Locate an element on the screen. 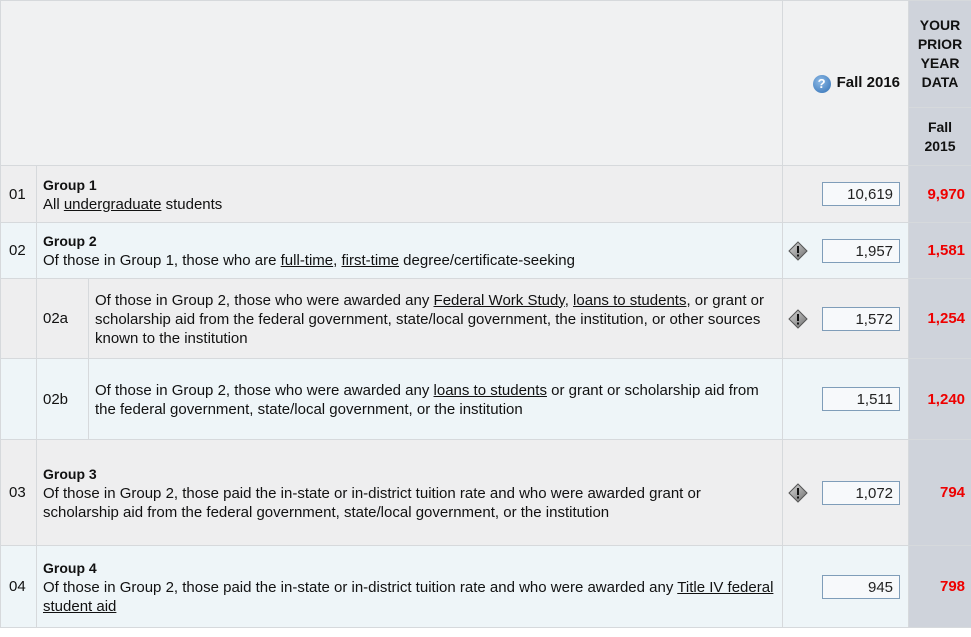 The image size is (971, 637). desc-text: All is located at coordinates (53, 204).